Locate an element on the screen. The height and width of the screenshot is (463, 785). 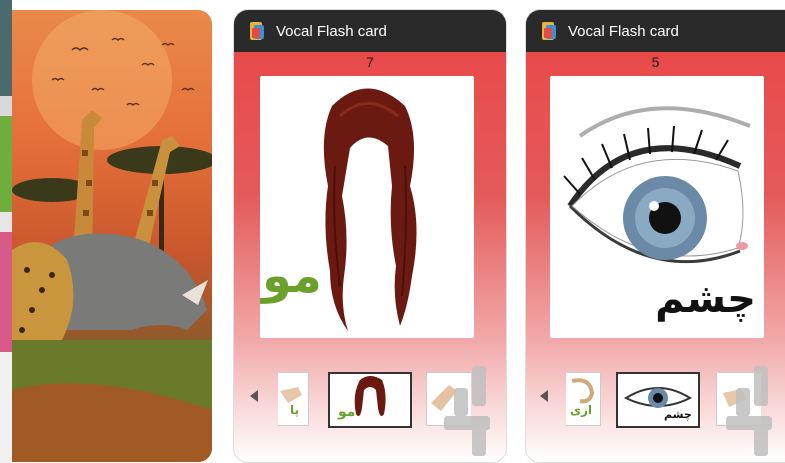
thumbnail-label: چشم is located at coordinates (678, 414).